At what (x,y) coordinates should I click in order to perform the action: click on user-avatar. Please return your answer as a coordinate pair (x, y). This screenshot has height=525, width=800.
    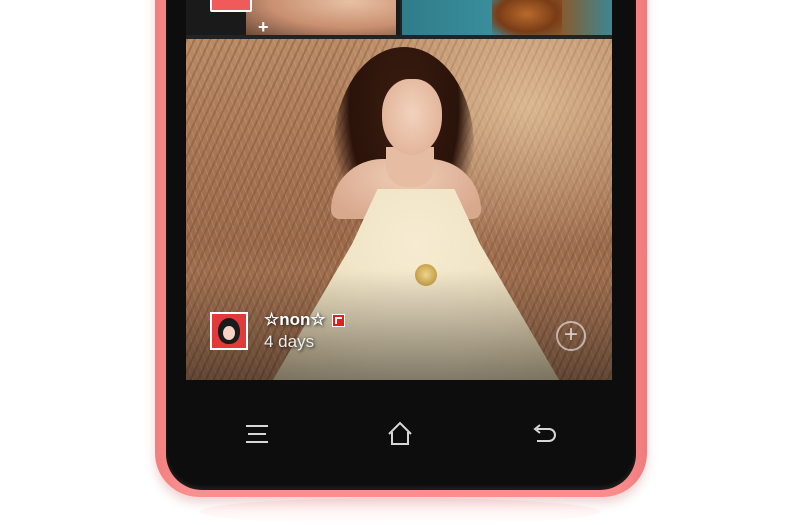
    Looking at the image, I should click on (229, 331).